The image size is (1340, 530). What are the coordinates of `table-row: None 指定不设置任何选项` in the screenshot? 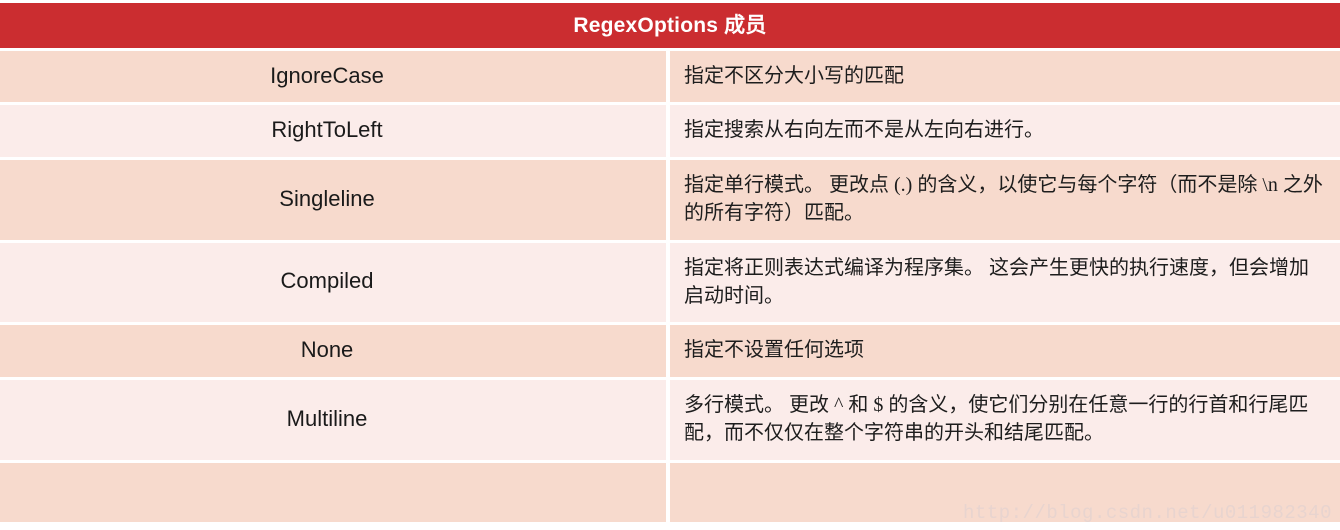 It's located at (670, 349).